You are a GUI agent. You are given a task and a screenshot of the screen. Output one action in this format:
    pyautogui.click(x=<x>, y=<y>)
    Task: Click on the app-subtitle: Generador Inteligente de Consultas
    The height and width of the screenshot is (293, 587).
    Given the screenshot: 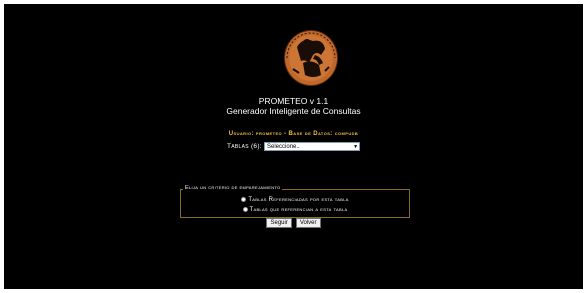 What is the action you would take?
    pyautogui.click(x=293, y=111)
    